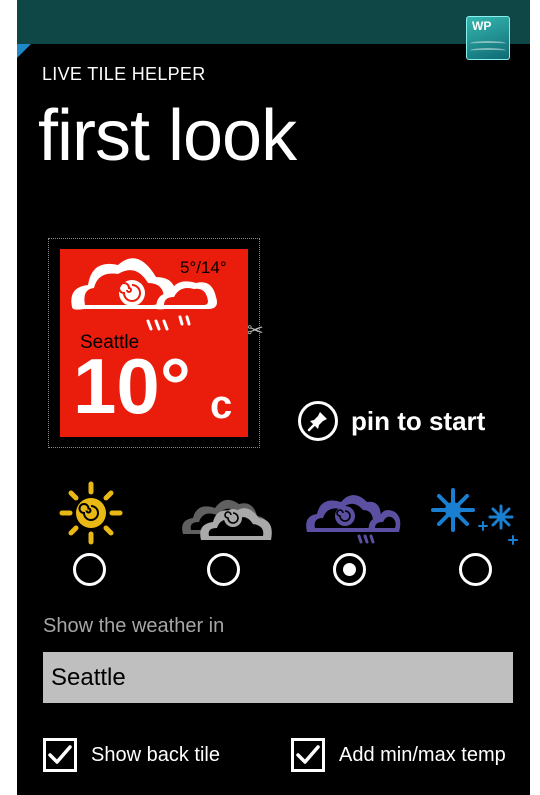 The image size is (540, 795). Describe the element at coordinates (475, 569) in the screenshot. I see `radio-snow` at that location.